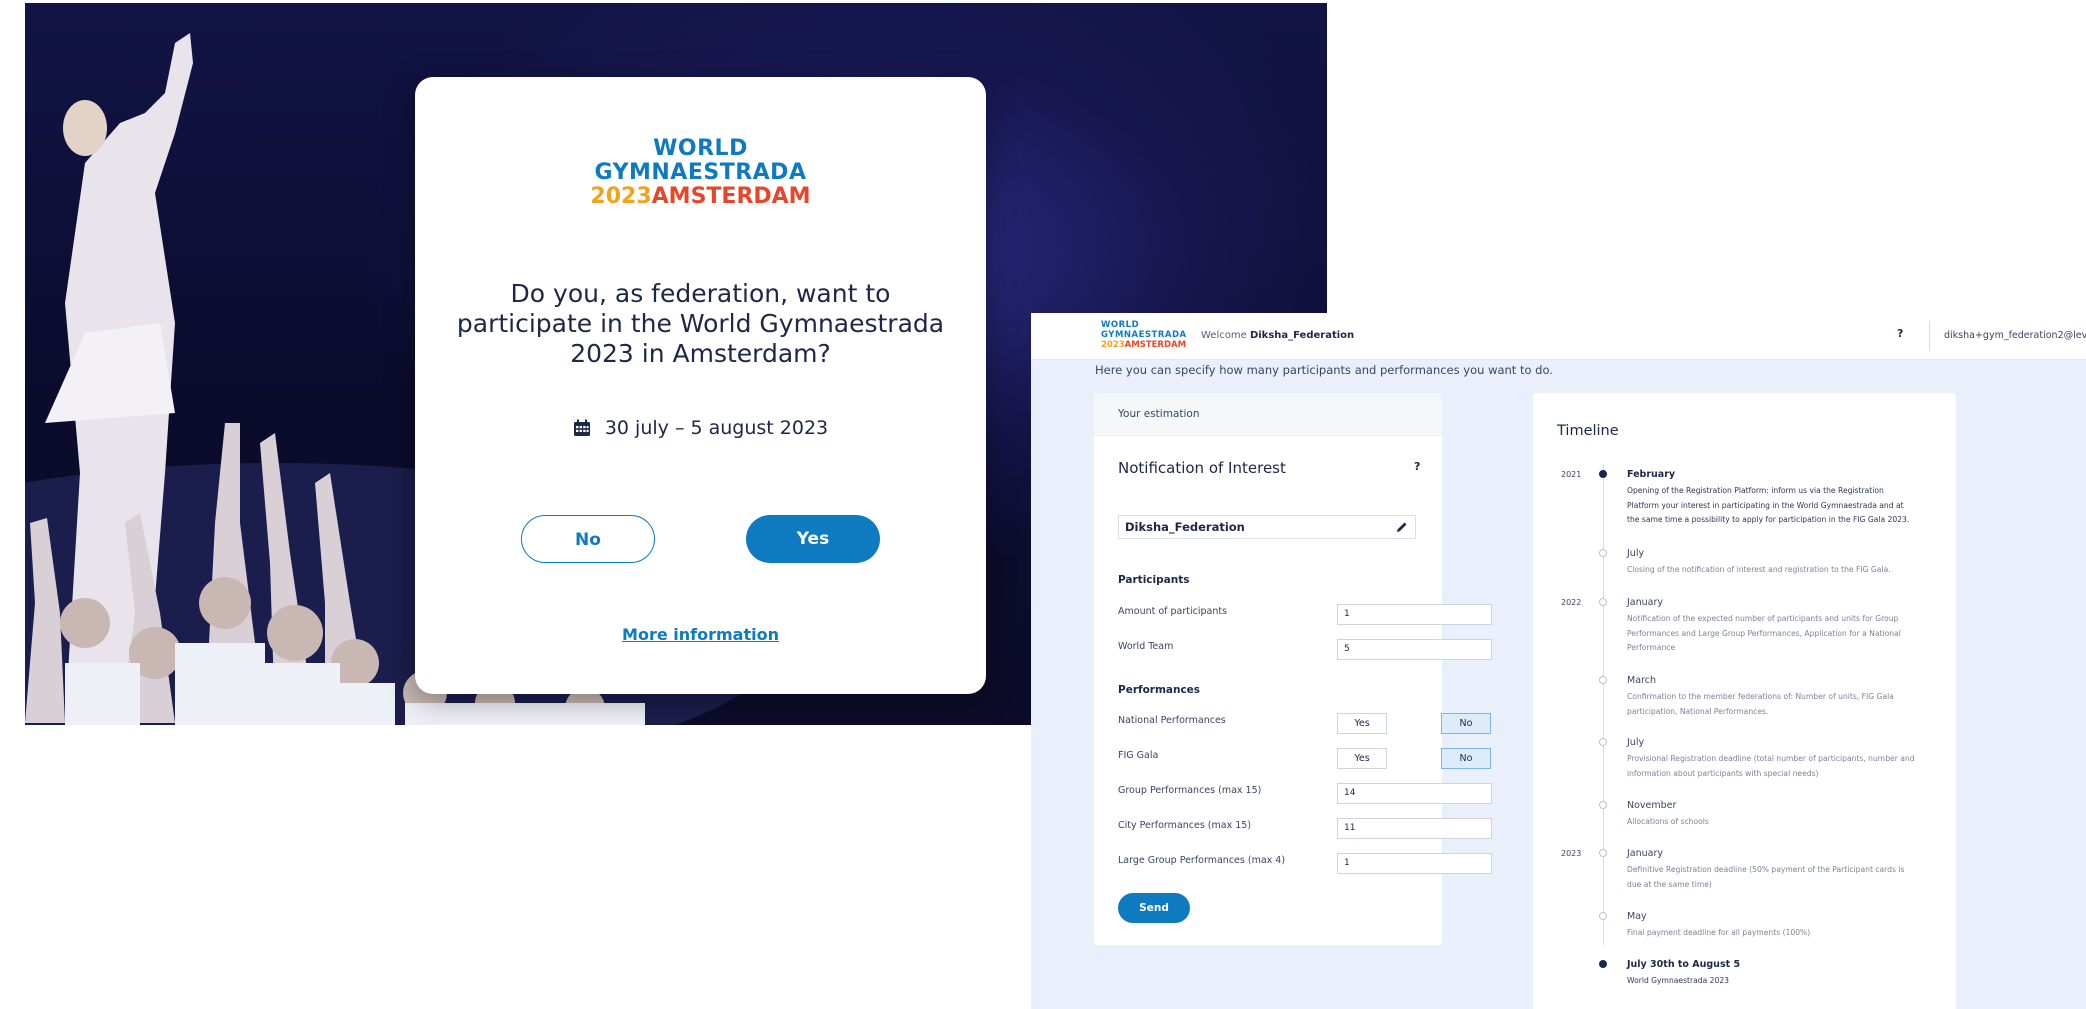 The width and height of the screenshot is (2086, 1009). I want to click on logo-line-city: 2023AMSTERDAM, so click(700, 197).